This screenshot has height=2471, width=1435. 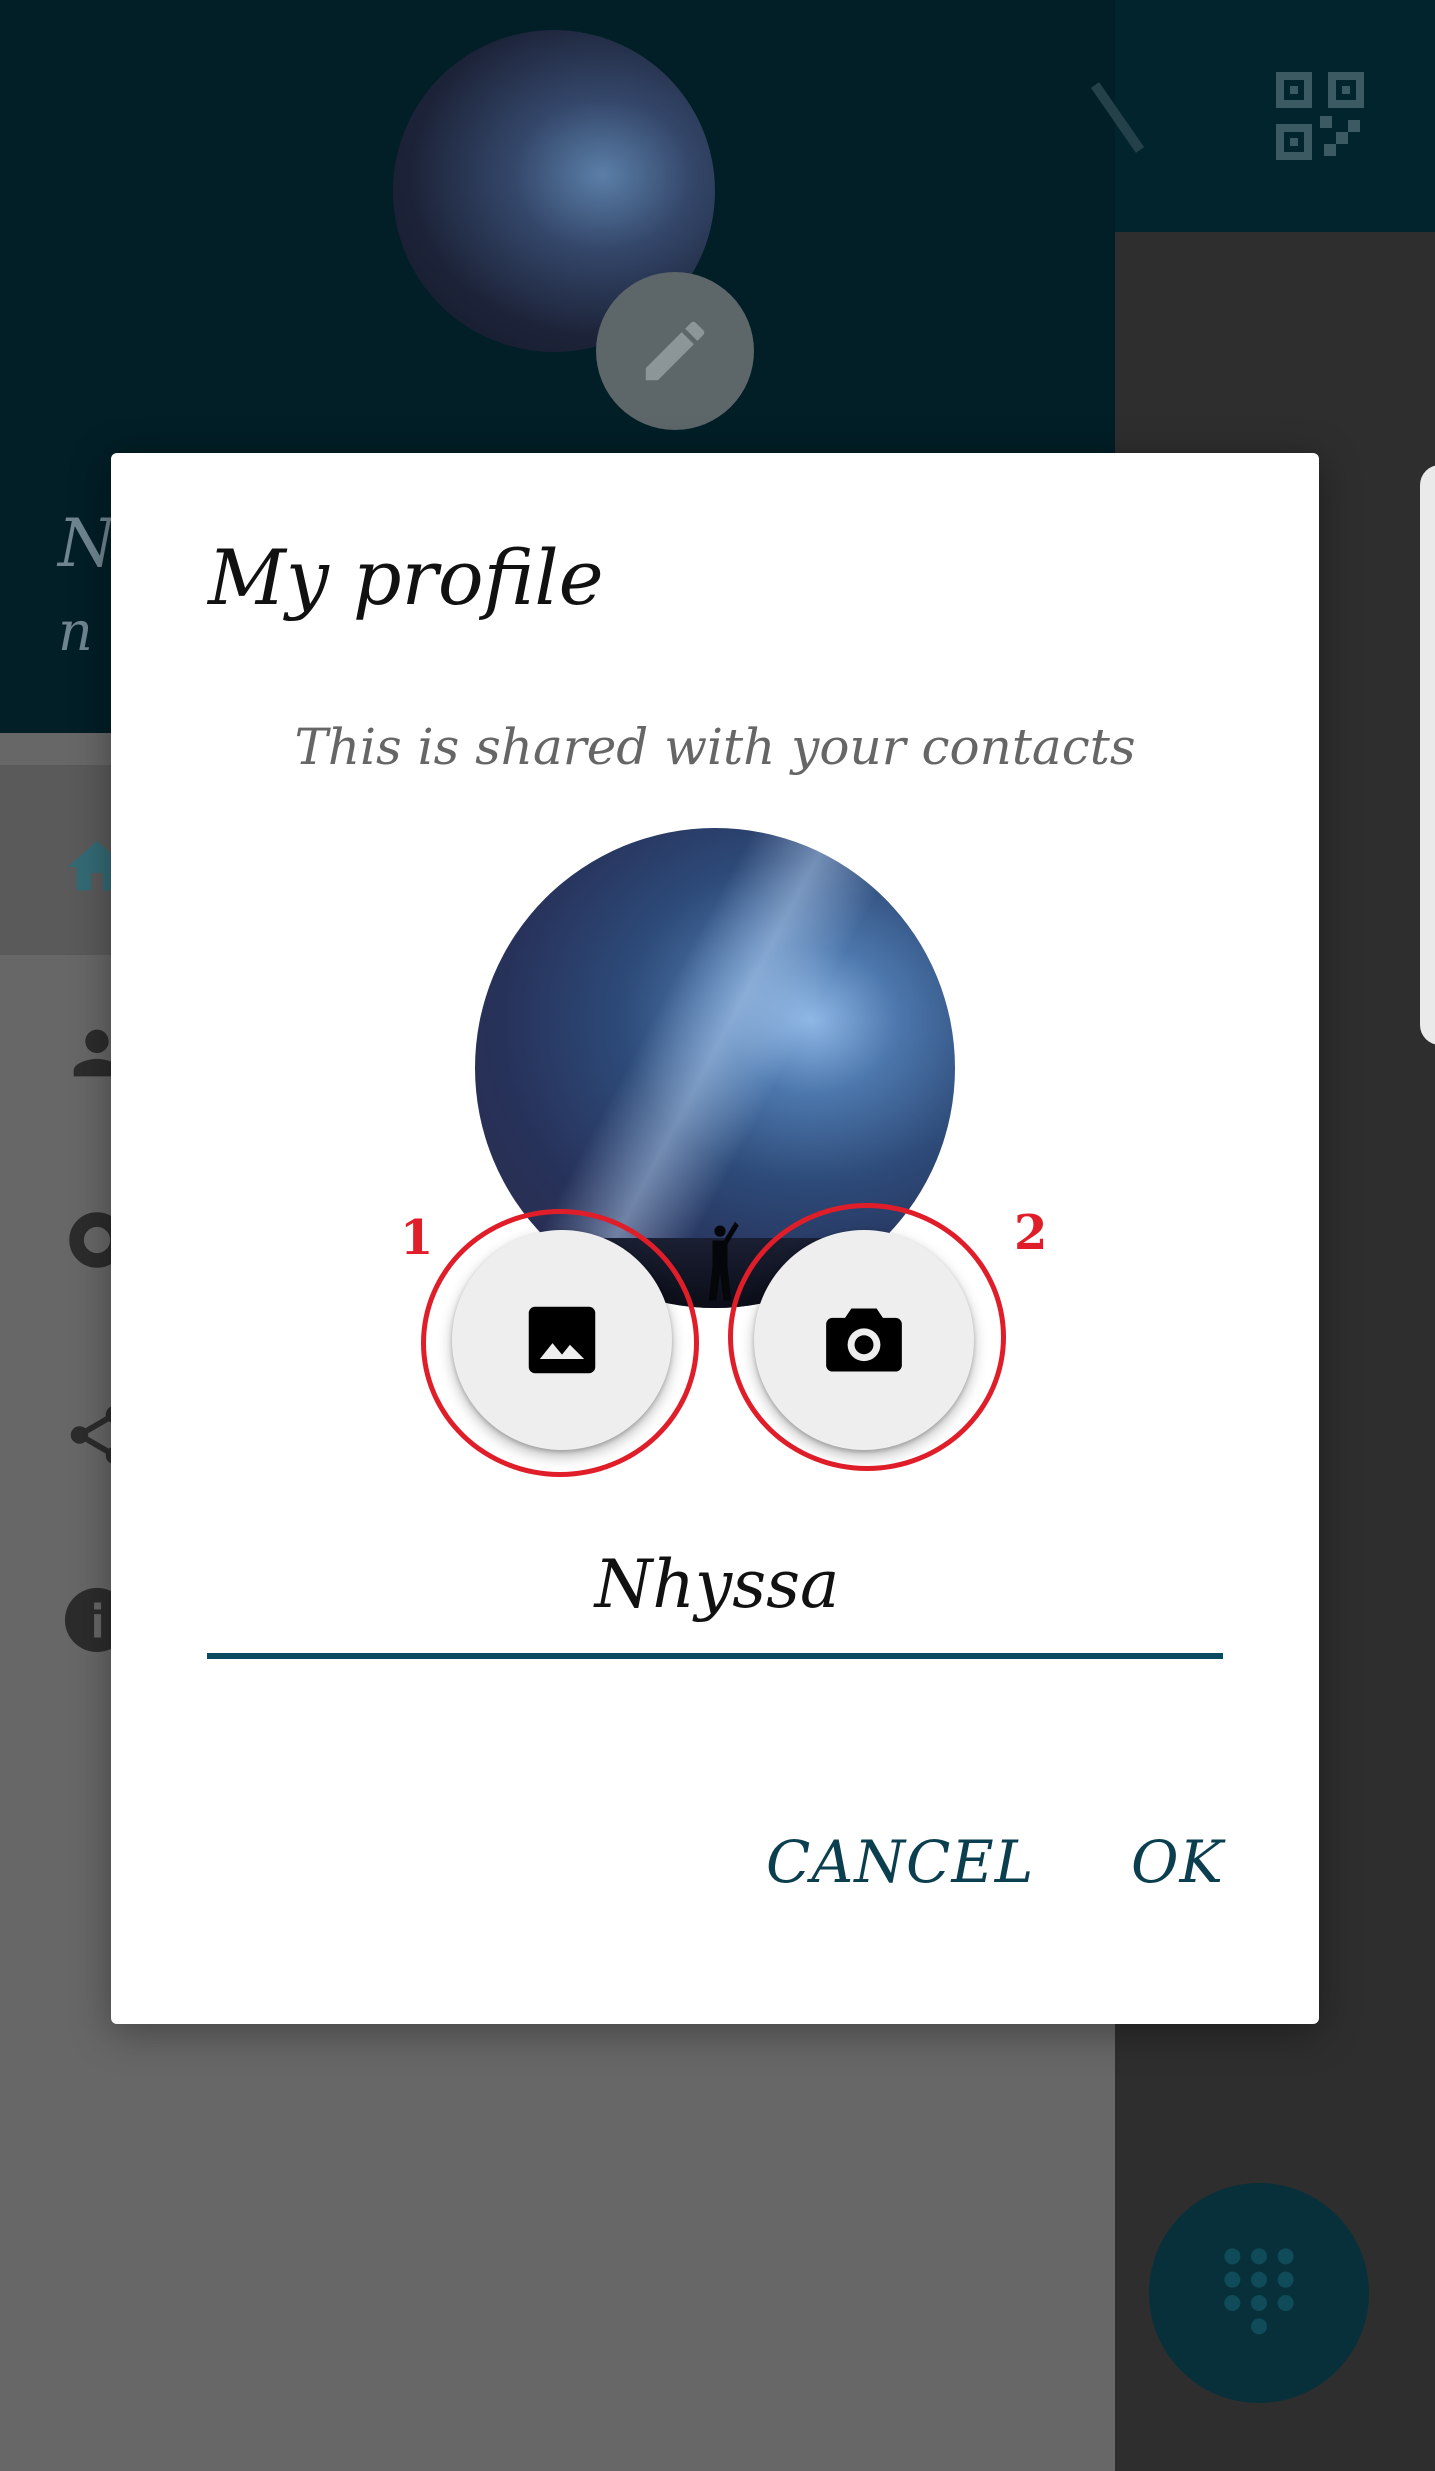 I want to click on dialpad-icon, so click(x=1259, y=2291).